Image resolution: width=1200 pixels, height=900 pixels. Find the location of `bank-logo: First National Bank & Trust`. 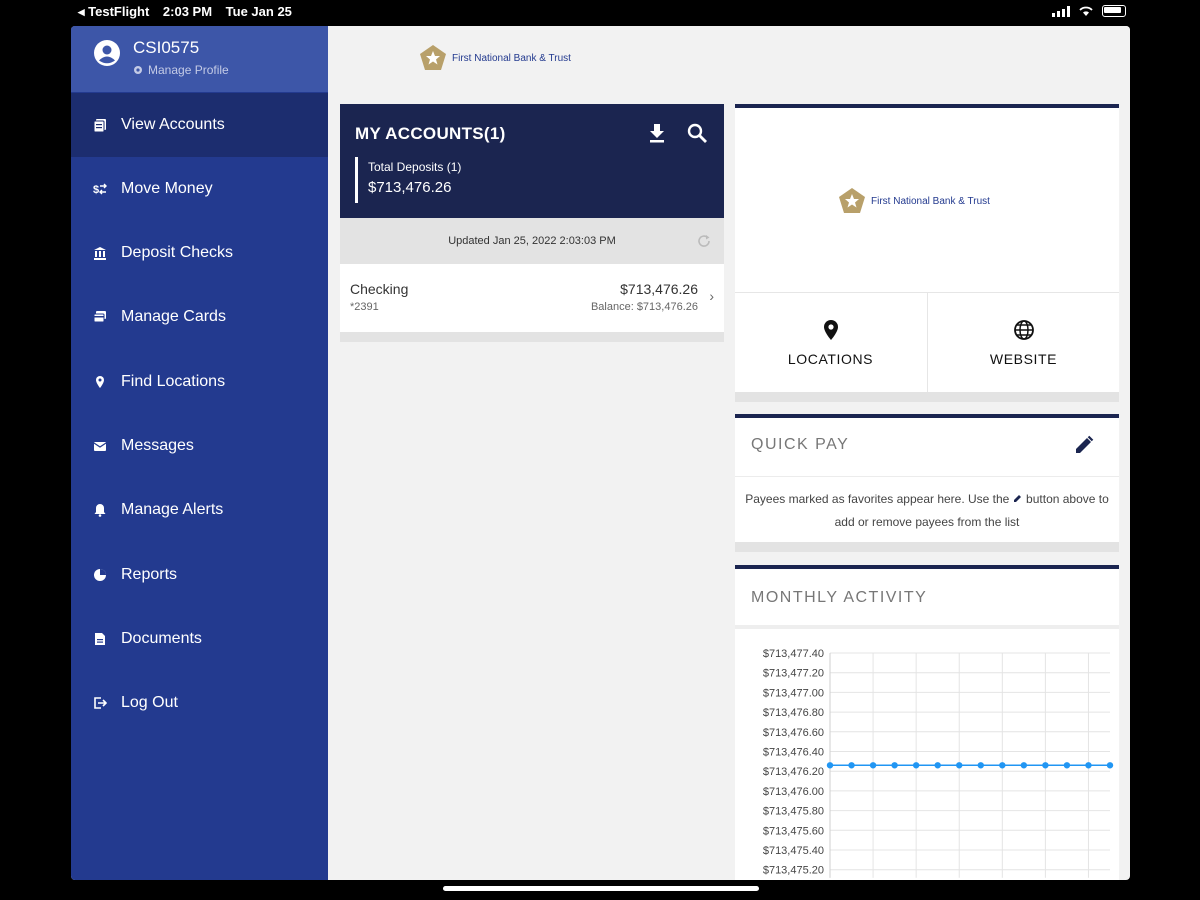

bank-logo: First National Bank & Trust is located at coordinates (494, 58).